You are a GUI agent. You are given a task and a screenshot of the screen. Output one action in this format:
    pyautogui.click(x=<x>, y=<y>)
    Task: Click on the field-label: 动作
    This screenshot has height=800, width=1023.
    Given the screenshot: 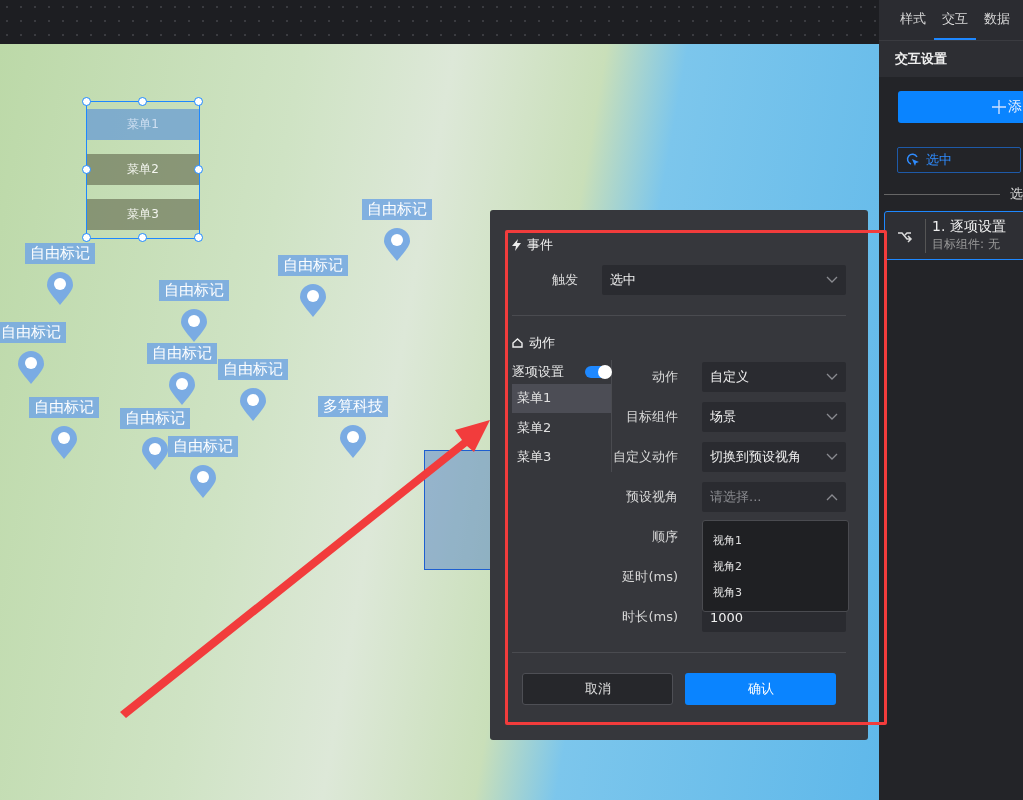 What is the action you would take?
    pyautogui.click(x=664, y=377)
    